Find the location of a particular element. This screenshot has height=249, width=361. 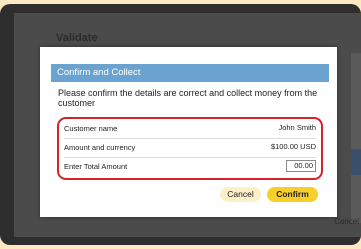

amount-currency-row: Amount and currency $100.00 USD is located at coordinates (190, 148).